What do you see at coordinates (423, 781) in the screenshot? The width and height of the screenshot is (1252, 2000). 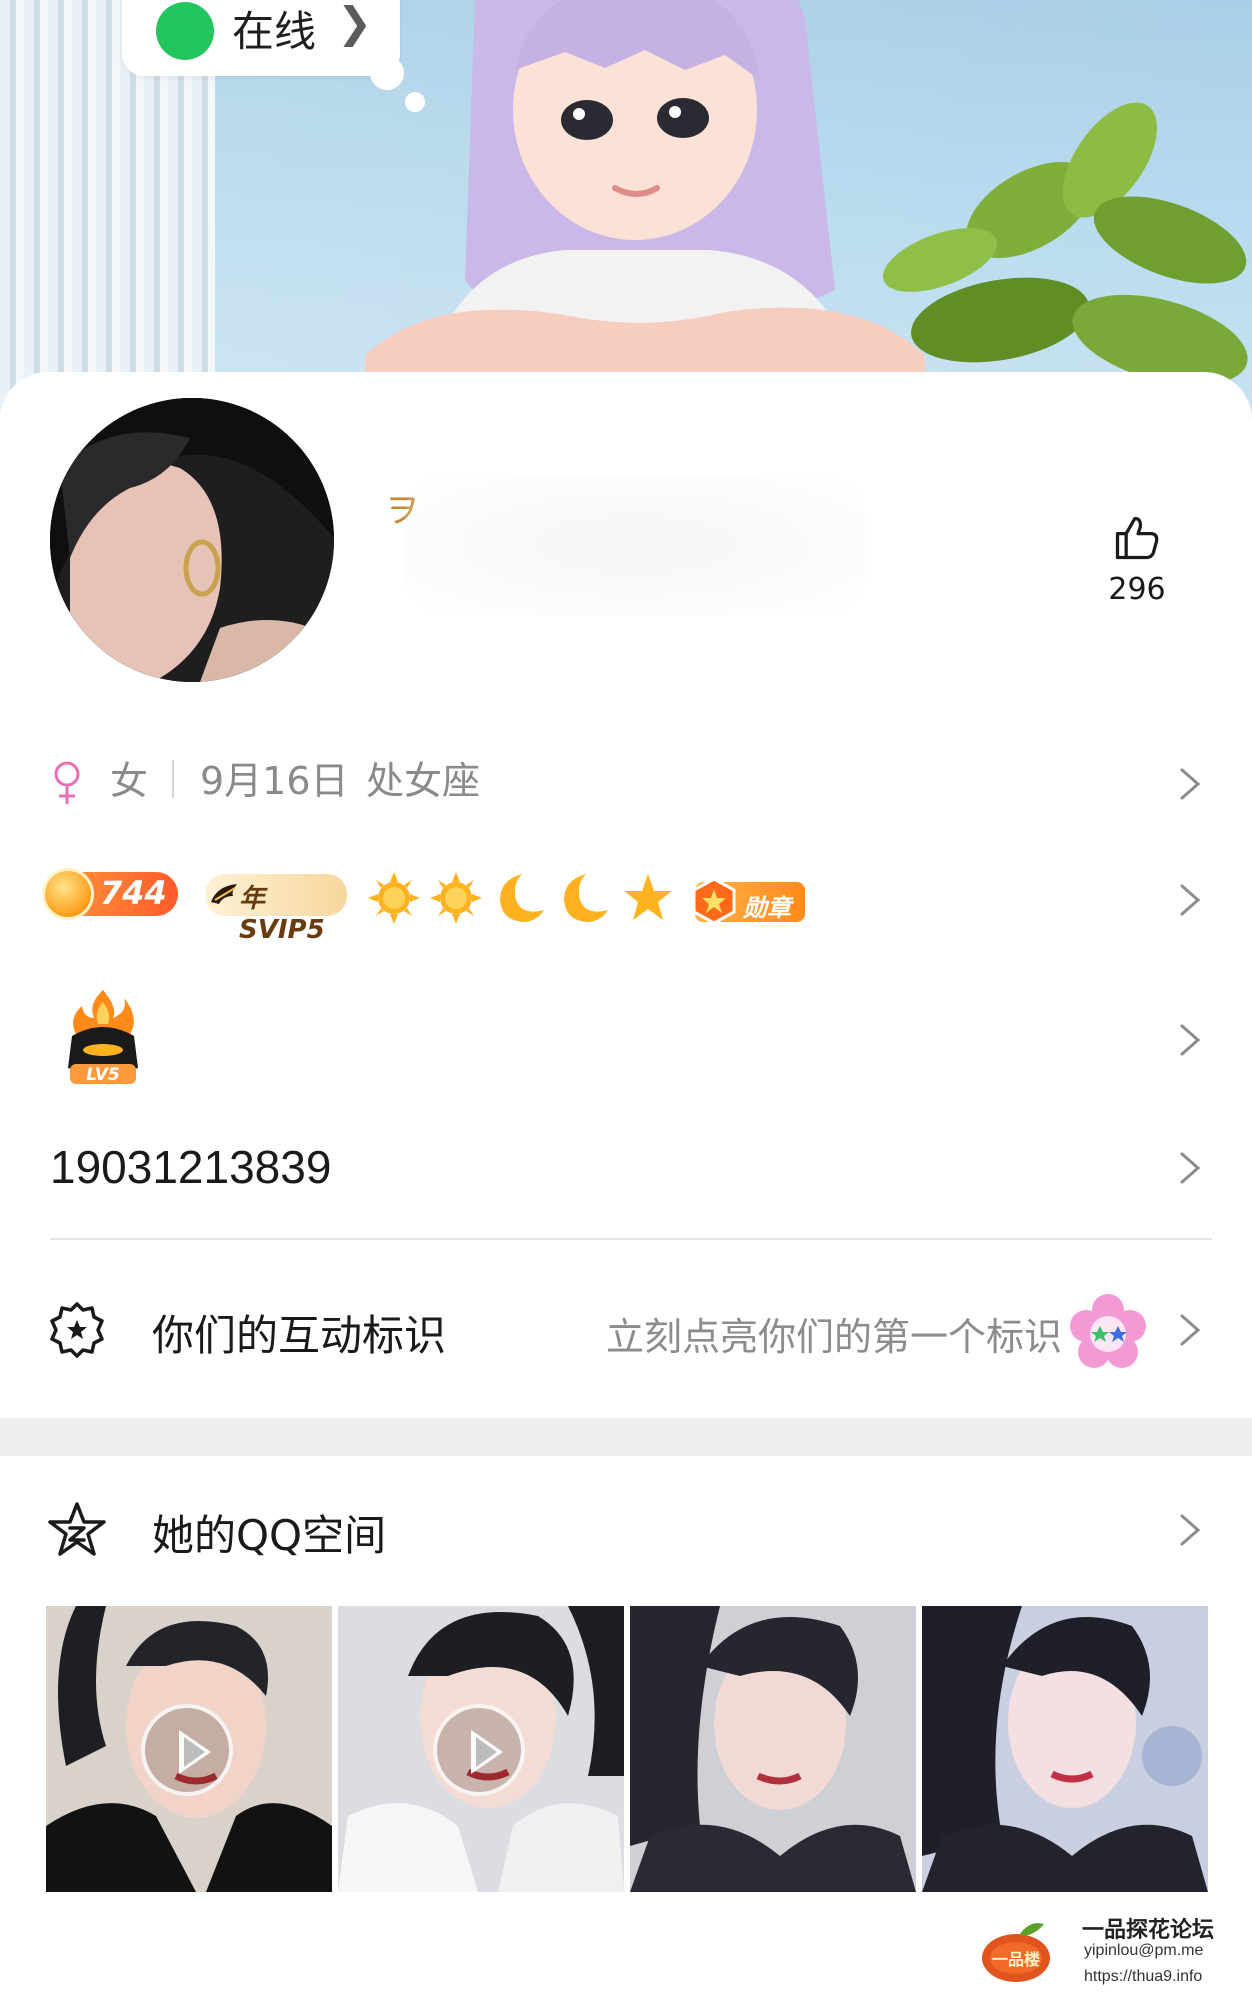 I see `zodiac-label: 处女座` at bounding box center [423, 781].